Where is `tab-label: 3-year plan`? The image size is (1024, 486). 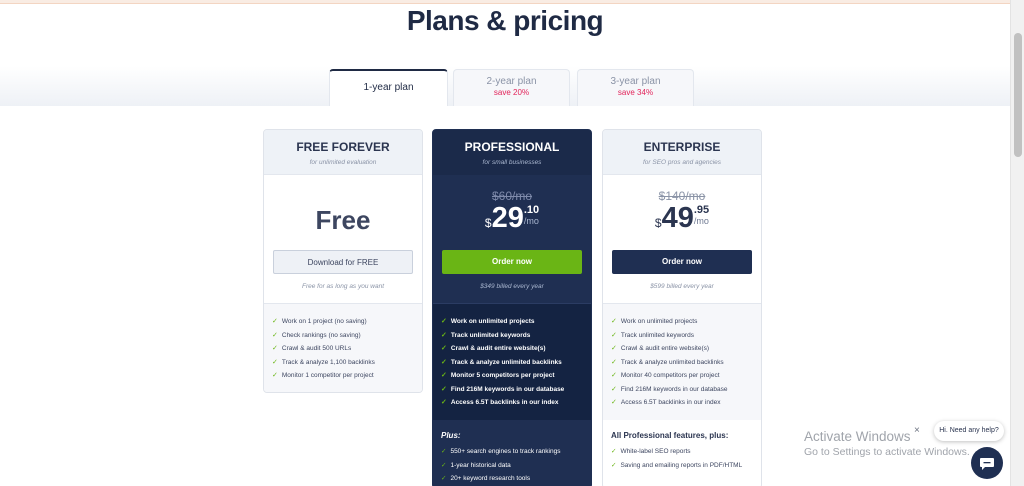 tab-label: 3-year plan is located at coordinates (635, 81).